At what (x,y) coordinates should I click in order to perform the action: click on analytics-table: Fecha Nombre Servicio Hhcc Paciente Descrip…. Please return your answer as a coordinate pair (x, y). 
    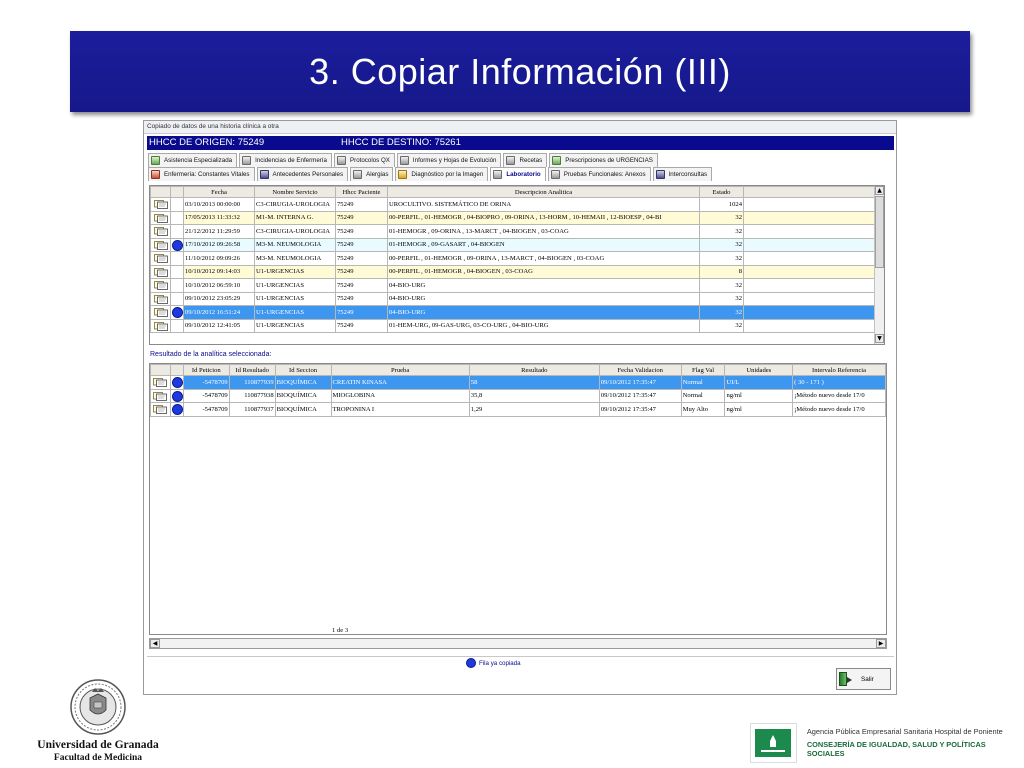
    Looking at the image, I should click on (517, 259).